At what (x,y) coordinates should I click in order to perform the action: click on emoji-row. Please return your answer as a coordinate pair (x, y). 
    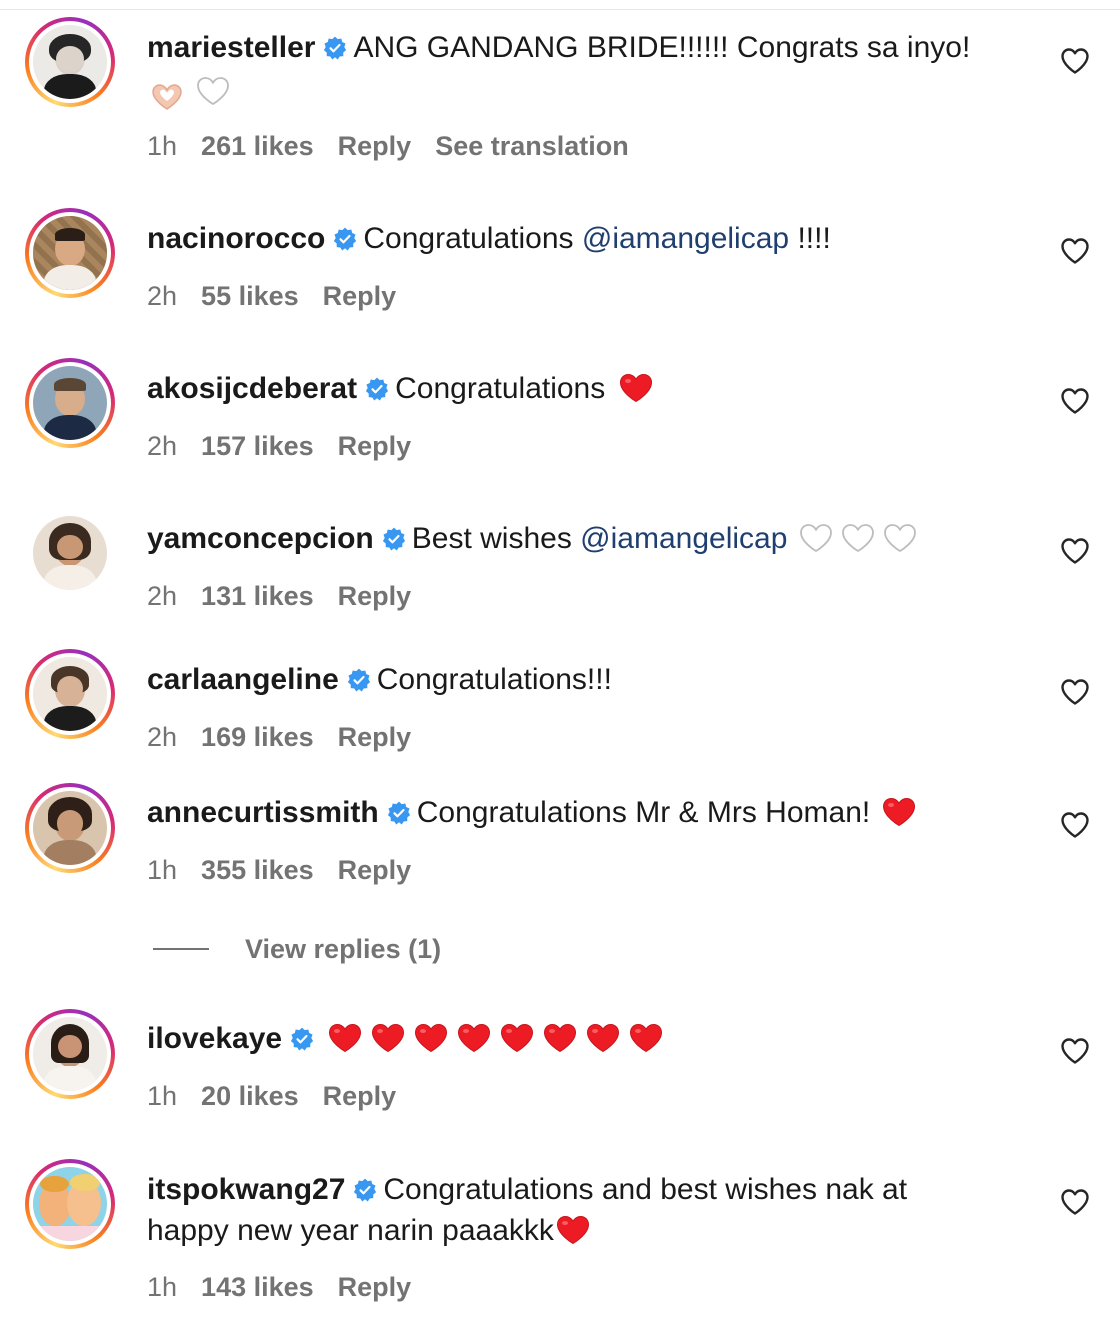
    Looking at the image, I should click on (190, 94).